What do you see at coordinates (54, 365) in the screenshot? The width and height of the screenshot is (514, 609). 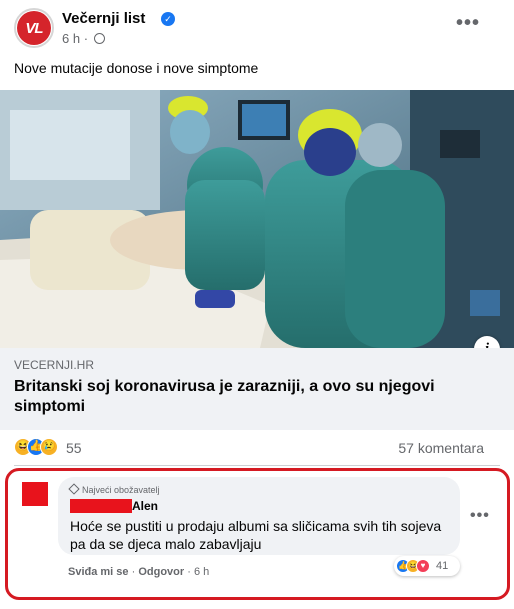 I see `link-domain: VECERNJI.HR` at bounding box center [54, 365].